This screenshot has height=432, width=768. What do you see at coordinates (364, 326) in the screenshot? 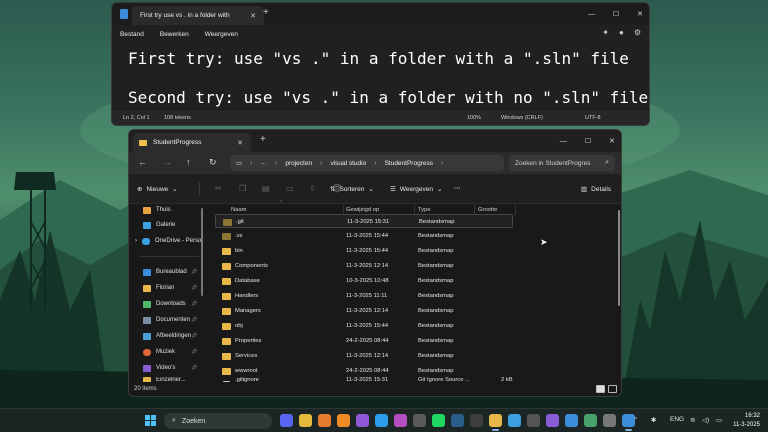
I see `table-row: obj 11-3-2025 15:44 Bestandsmap` at bounding box center [364, 326].